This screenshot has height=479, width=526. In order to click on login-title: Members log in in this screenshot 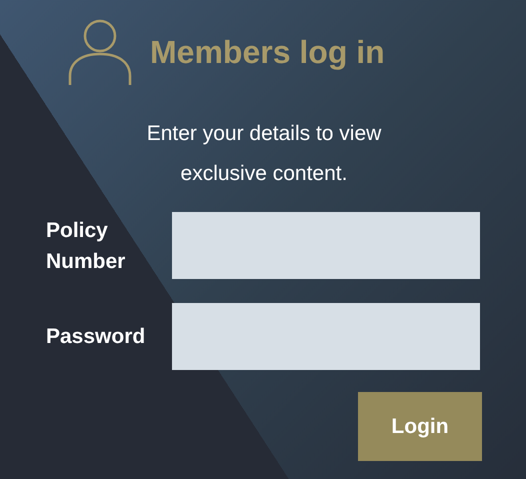, I will do `click(267, 52)`.